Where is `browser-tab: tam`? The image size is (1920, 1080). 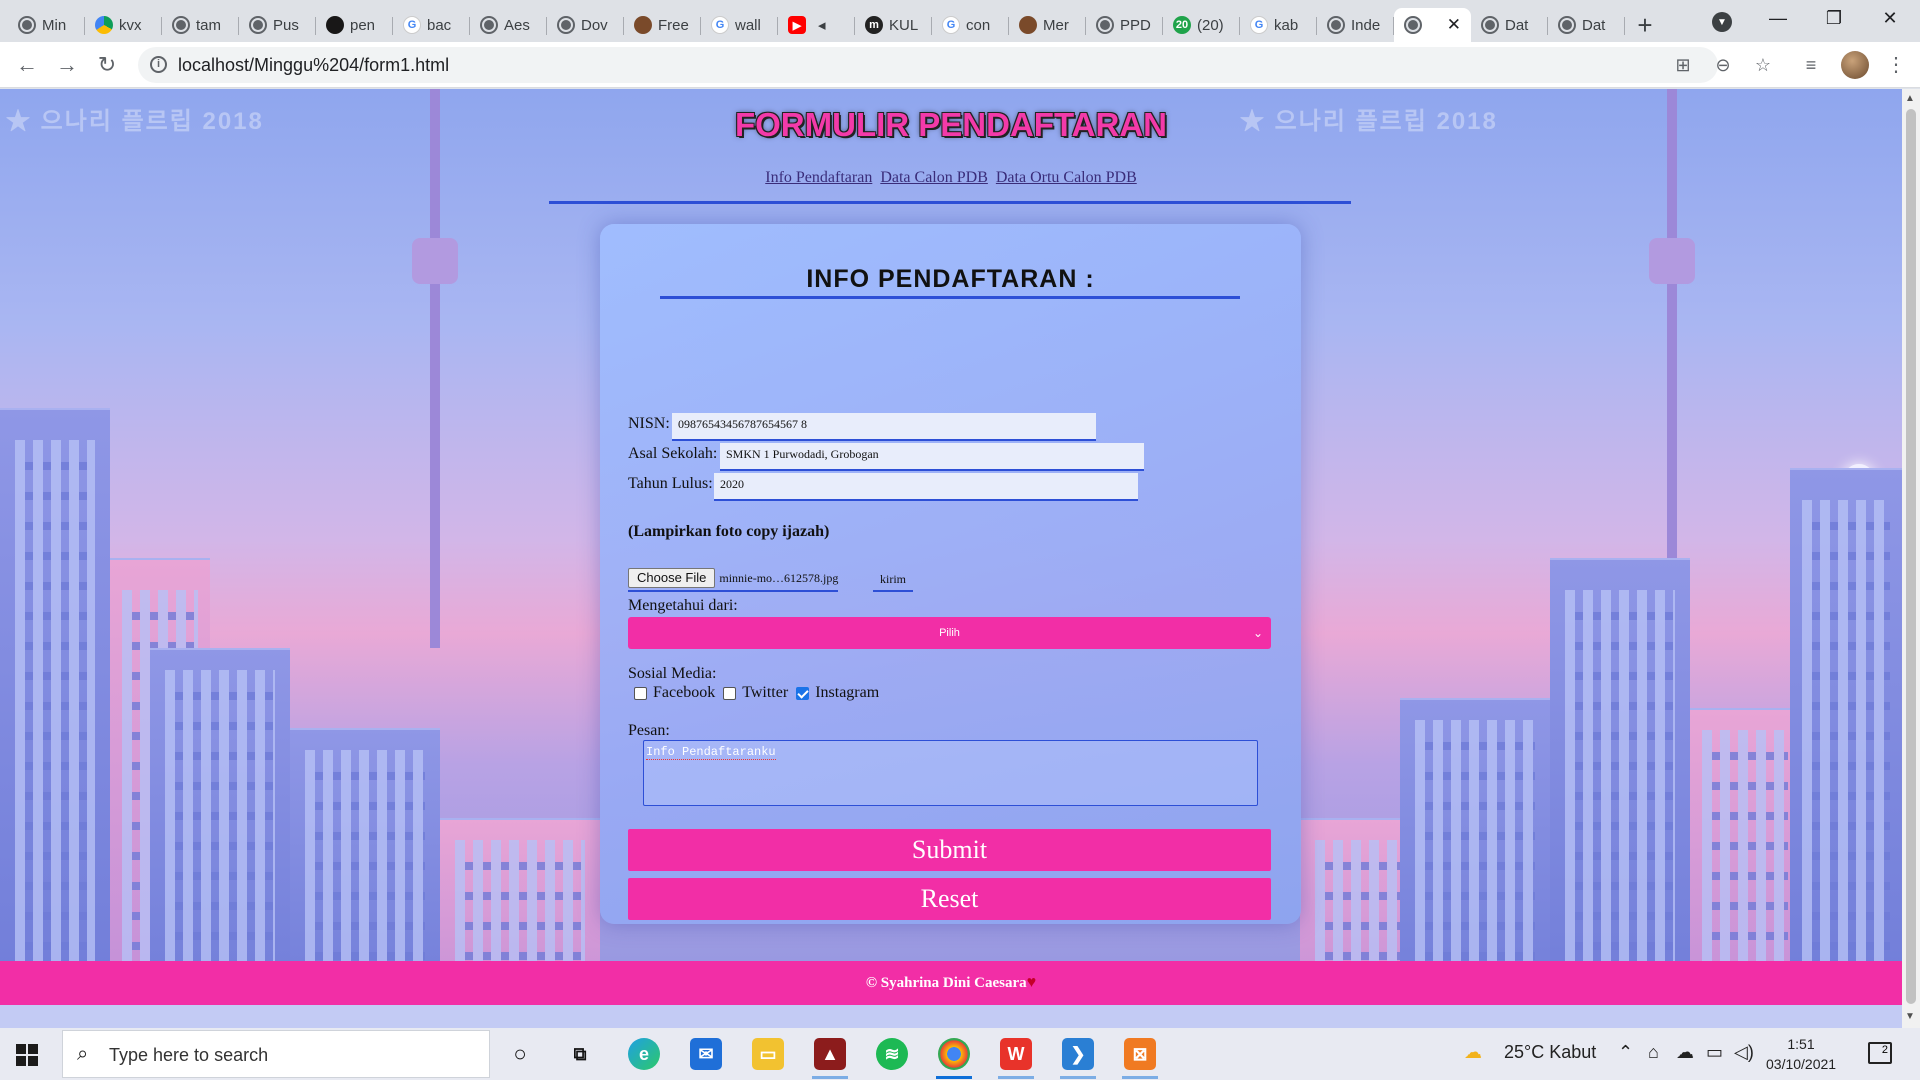 browser-tab: tam is located at coordinates (200, 25).